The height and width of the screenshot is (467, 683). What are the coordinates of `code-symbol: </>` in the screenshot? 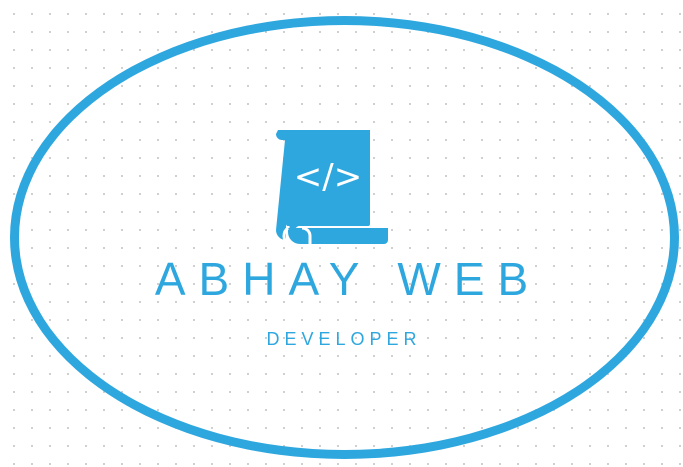 It's located at (328, 177).